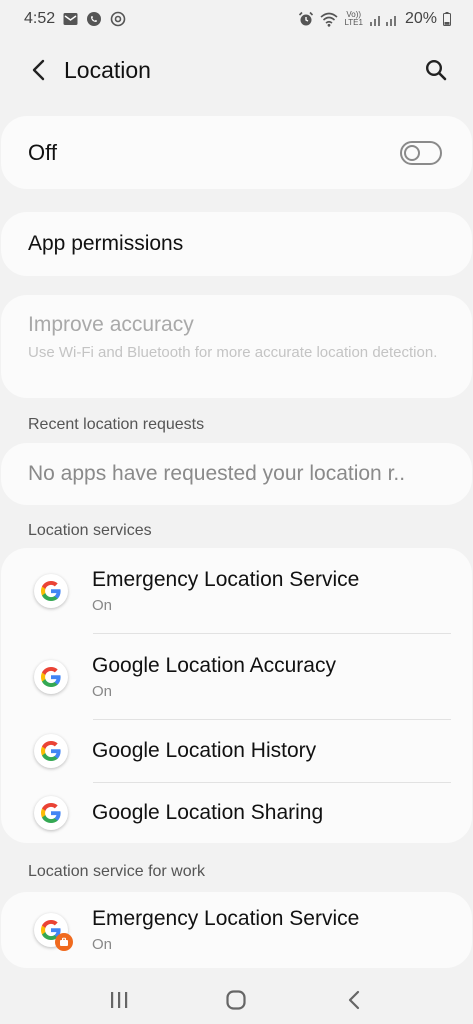 This screenshot has height=1024, width=473. What do you see at coordinates (90, 530) in the screenshot?
I see `location-services-header: Location services` at bounding box center [90, 530].